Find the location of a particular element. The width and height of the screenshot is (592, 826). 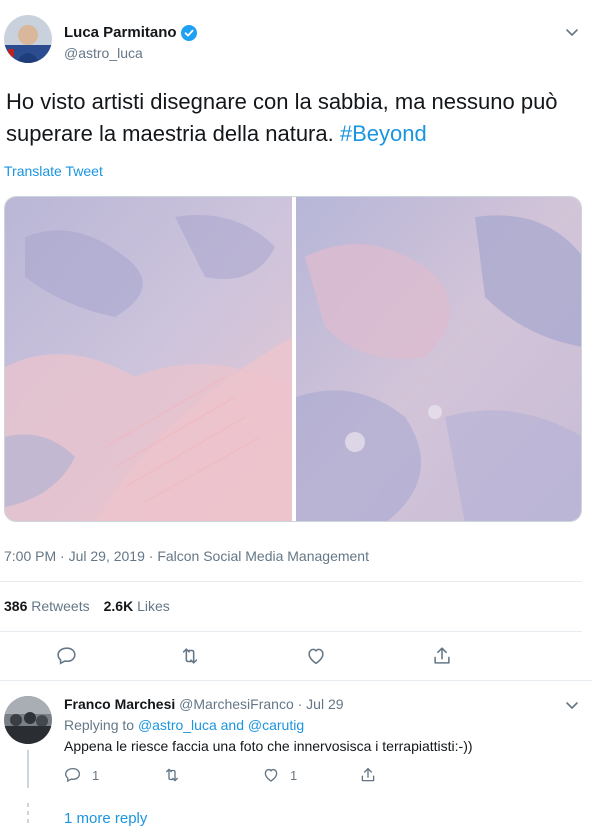

tweet-time: 7:00 PM · Jul 29, 2019 · is located at coordinates (80, 556).